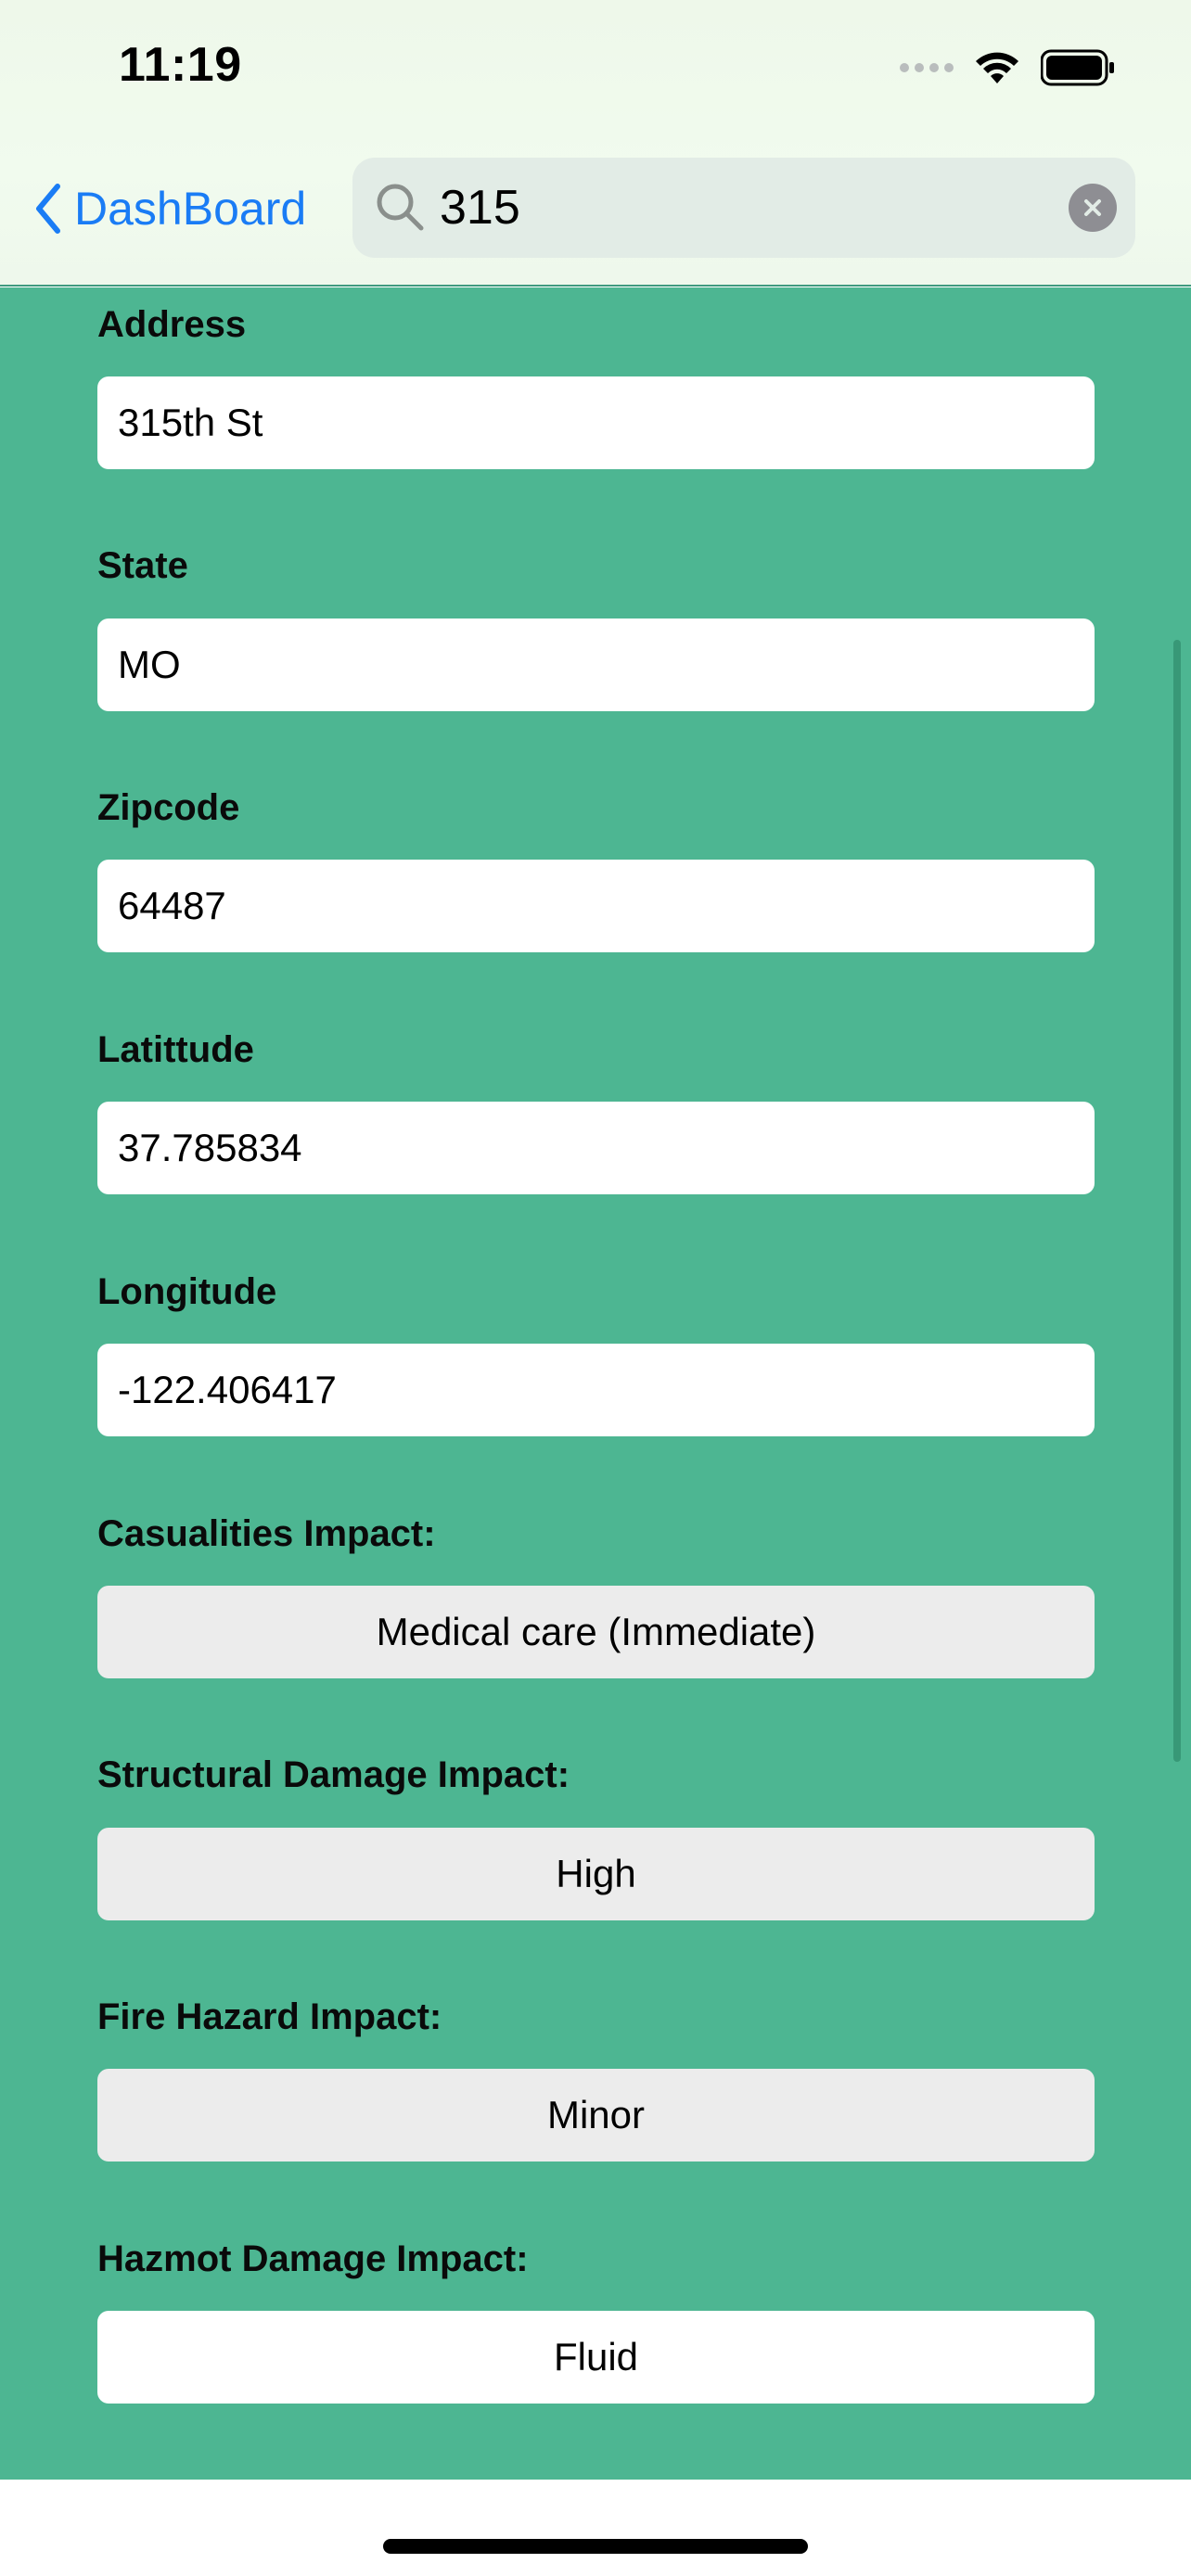 The width and height of the screenshot is (1191, 2576). Describe the element at coordinates (142, 565) in the screenshot. I see `state-label: State` at that location.